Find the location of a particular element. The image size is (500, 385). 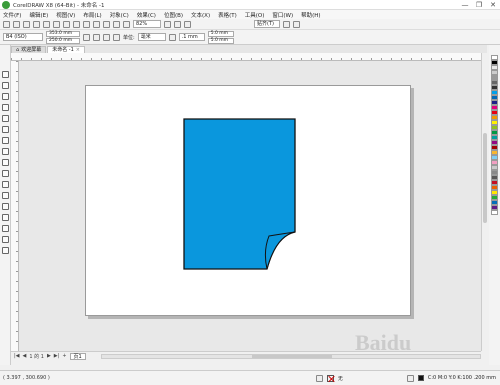

portrait-icon is located at coordinates (86, 37).